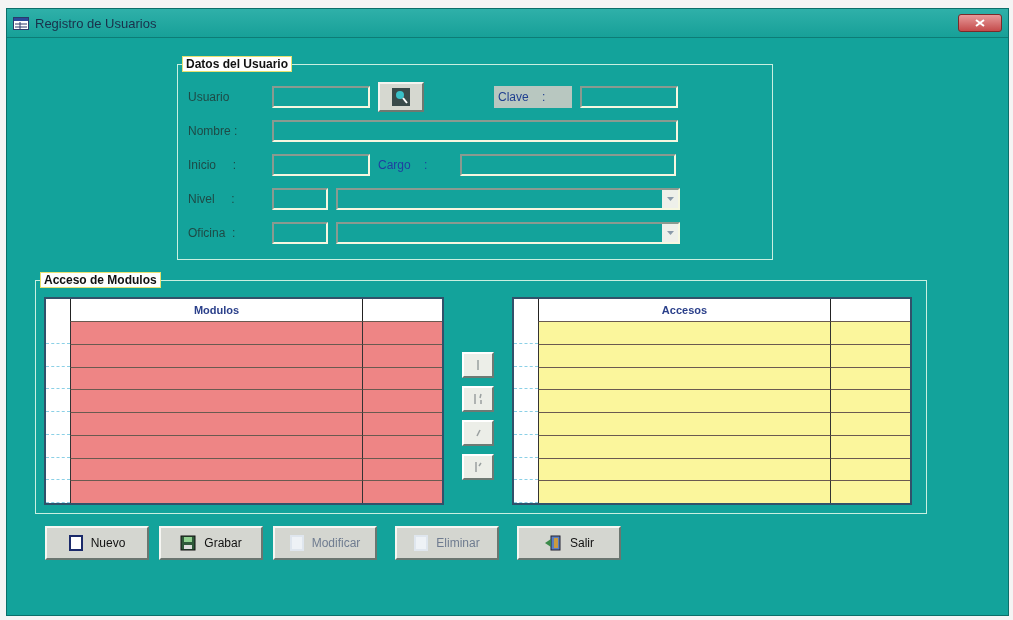 Image resolution: width=1013 pixels, height=620 pixels. What do you see at coordinates (212, 199) in the screenshot?
I see `field-label: Nivel :` at bounding box center [212, 199].